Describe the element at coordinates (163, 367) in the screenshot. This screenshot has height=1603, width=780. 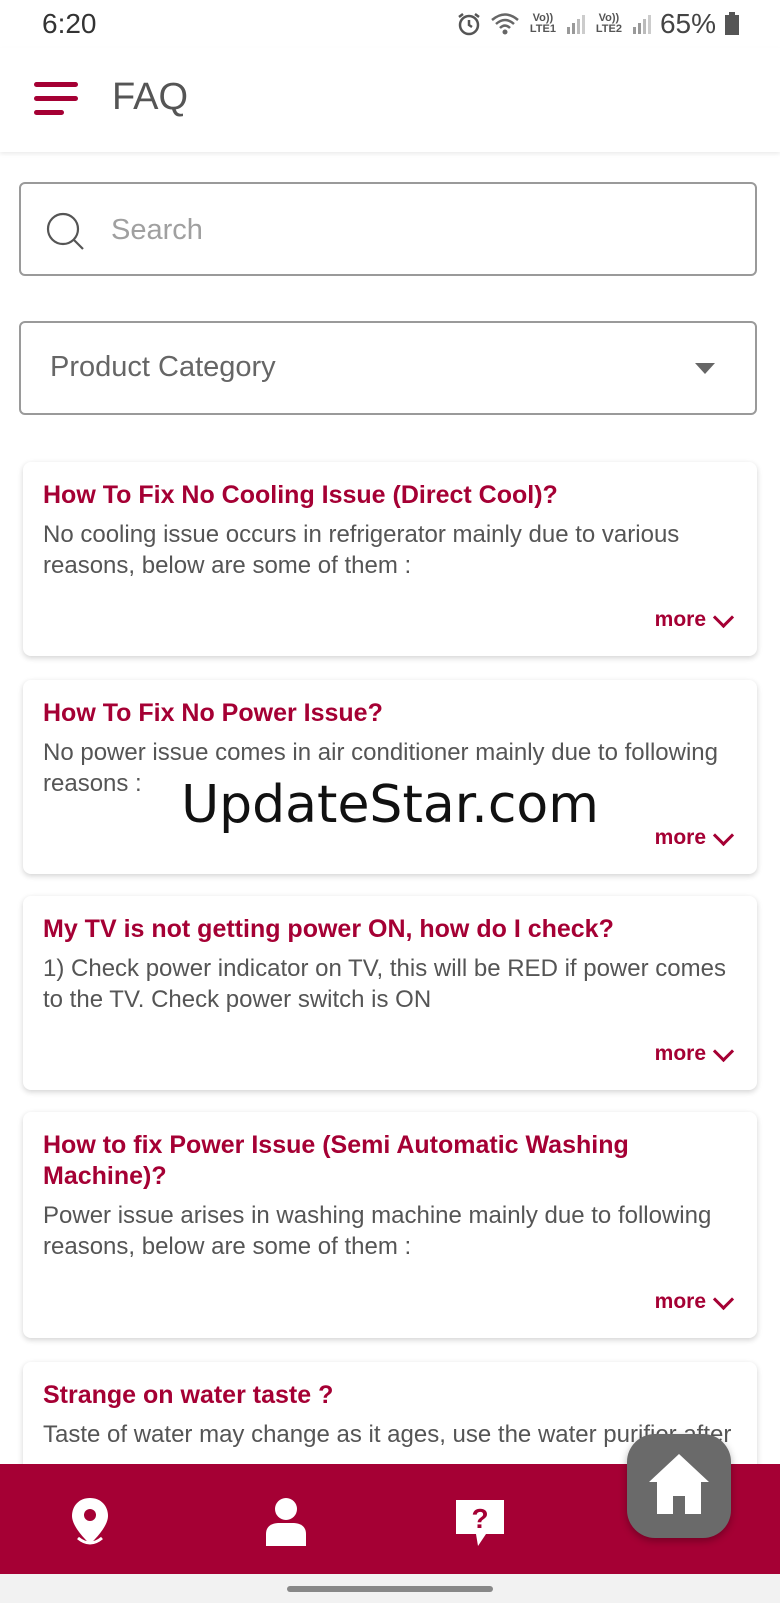
I see `product-category-label: Product Category` at that location.